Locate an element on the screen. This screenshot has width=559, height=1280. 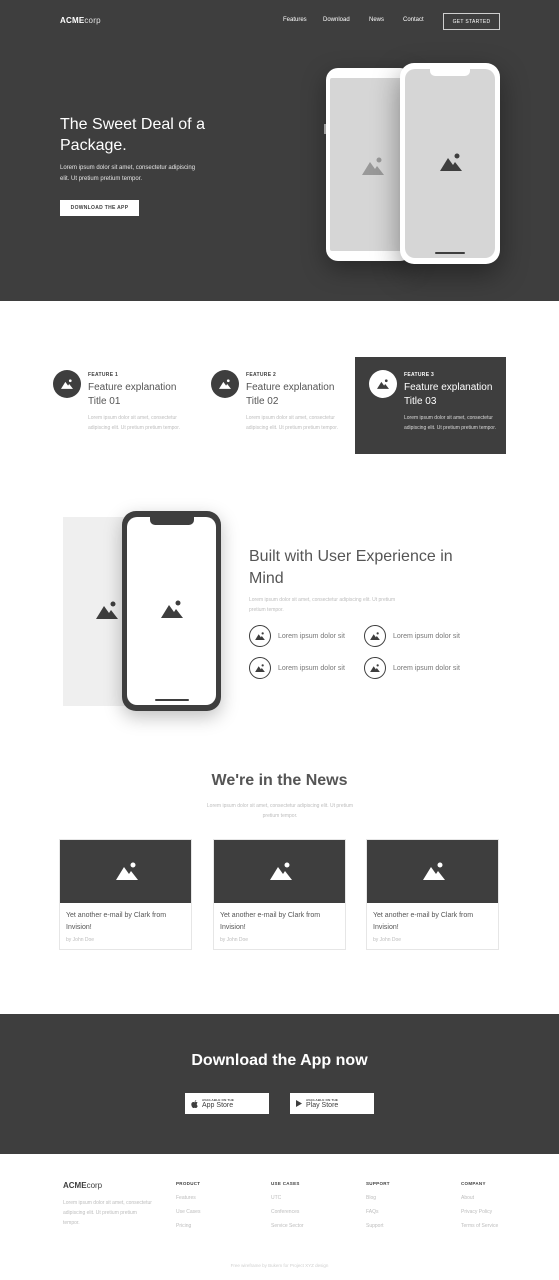
feature-label: FEATURE 1 is located at coordinates (103, 375).